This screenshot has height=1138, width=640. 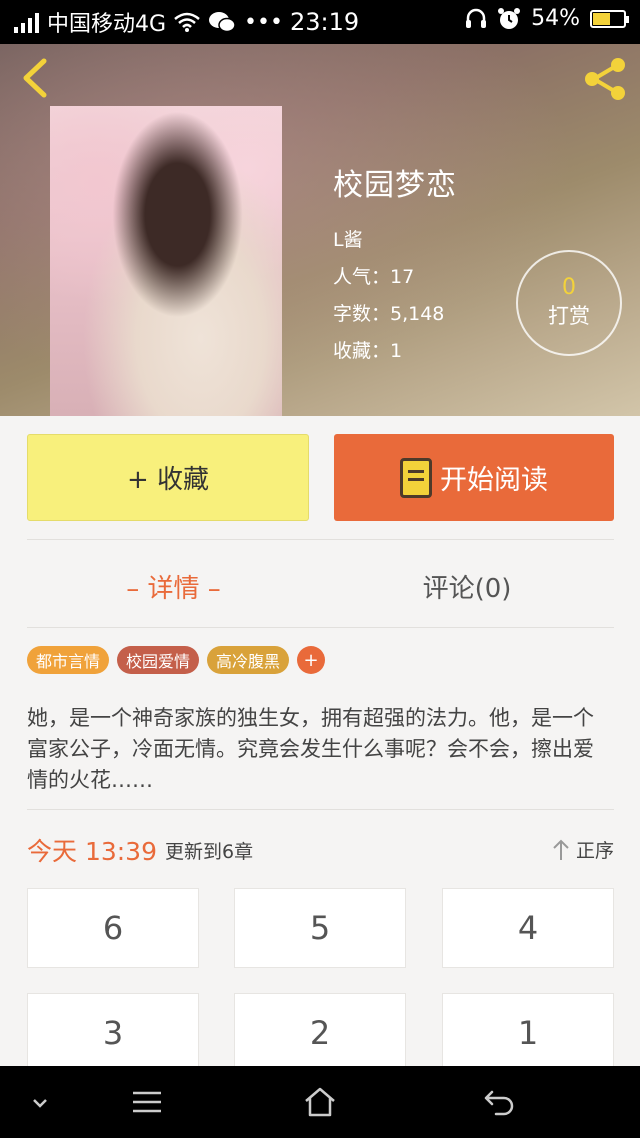 I want to click on status-right: 54%, so click(x=547, y=18).